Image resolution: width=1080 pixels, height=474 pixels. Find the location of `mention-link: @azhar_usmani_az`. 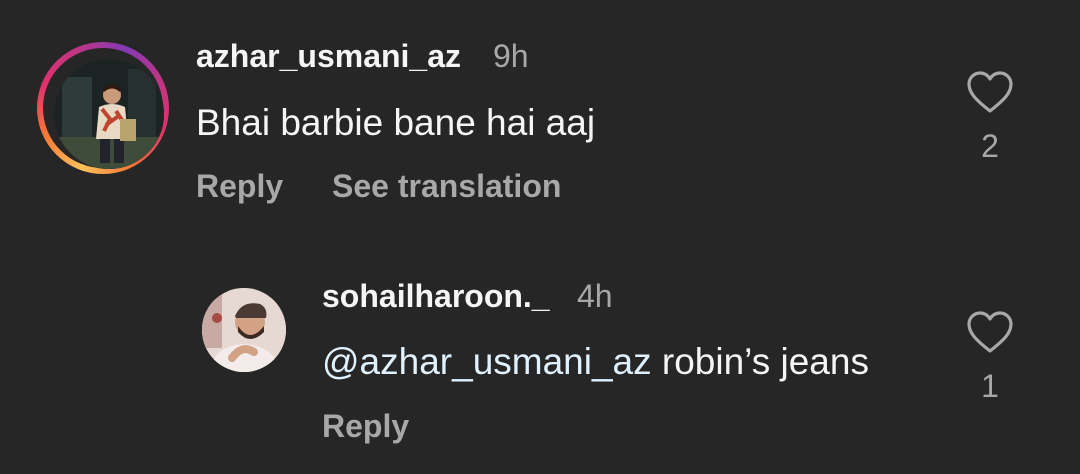

mention-link: @azhar_usmani_az is located at coordinates (487, 361).